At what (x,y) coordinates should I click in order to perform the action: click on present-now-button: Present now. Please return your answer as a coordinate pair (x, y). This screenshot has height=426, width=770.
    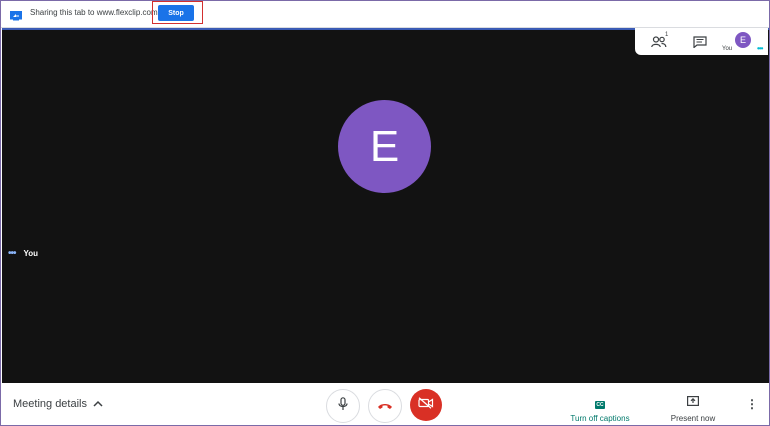
    Looking at the image, I should click on (693, 408).